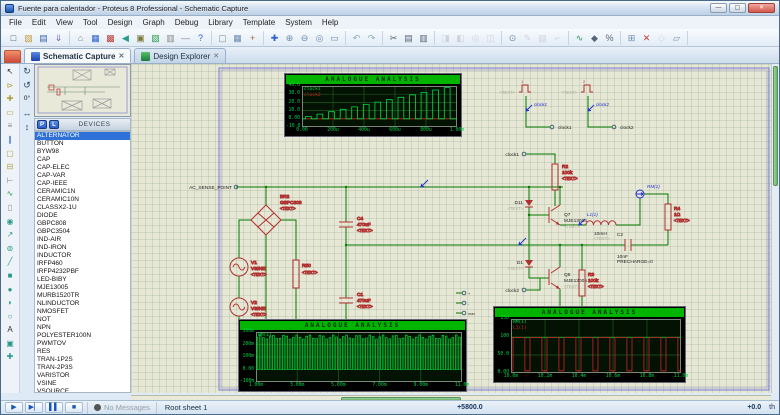 Image resolution: width=780 pixels, height=415 pixels. What do you see at coordinates (601, 230) in the screenshot?
I see `component-l1: 10mH <TEXT>` at bounding box center [601, 230].